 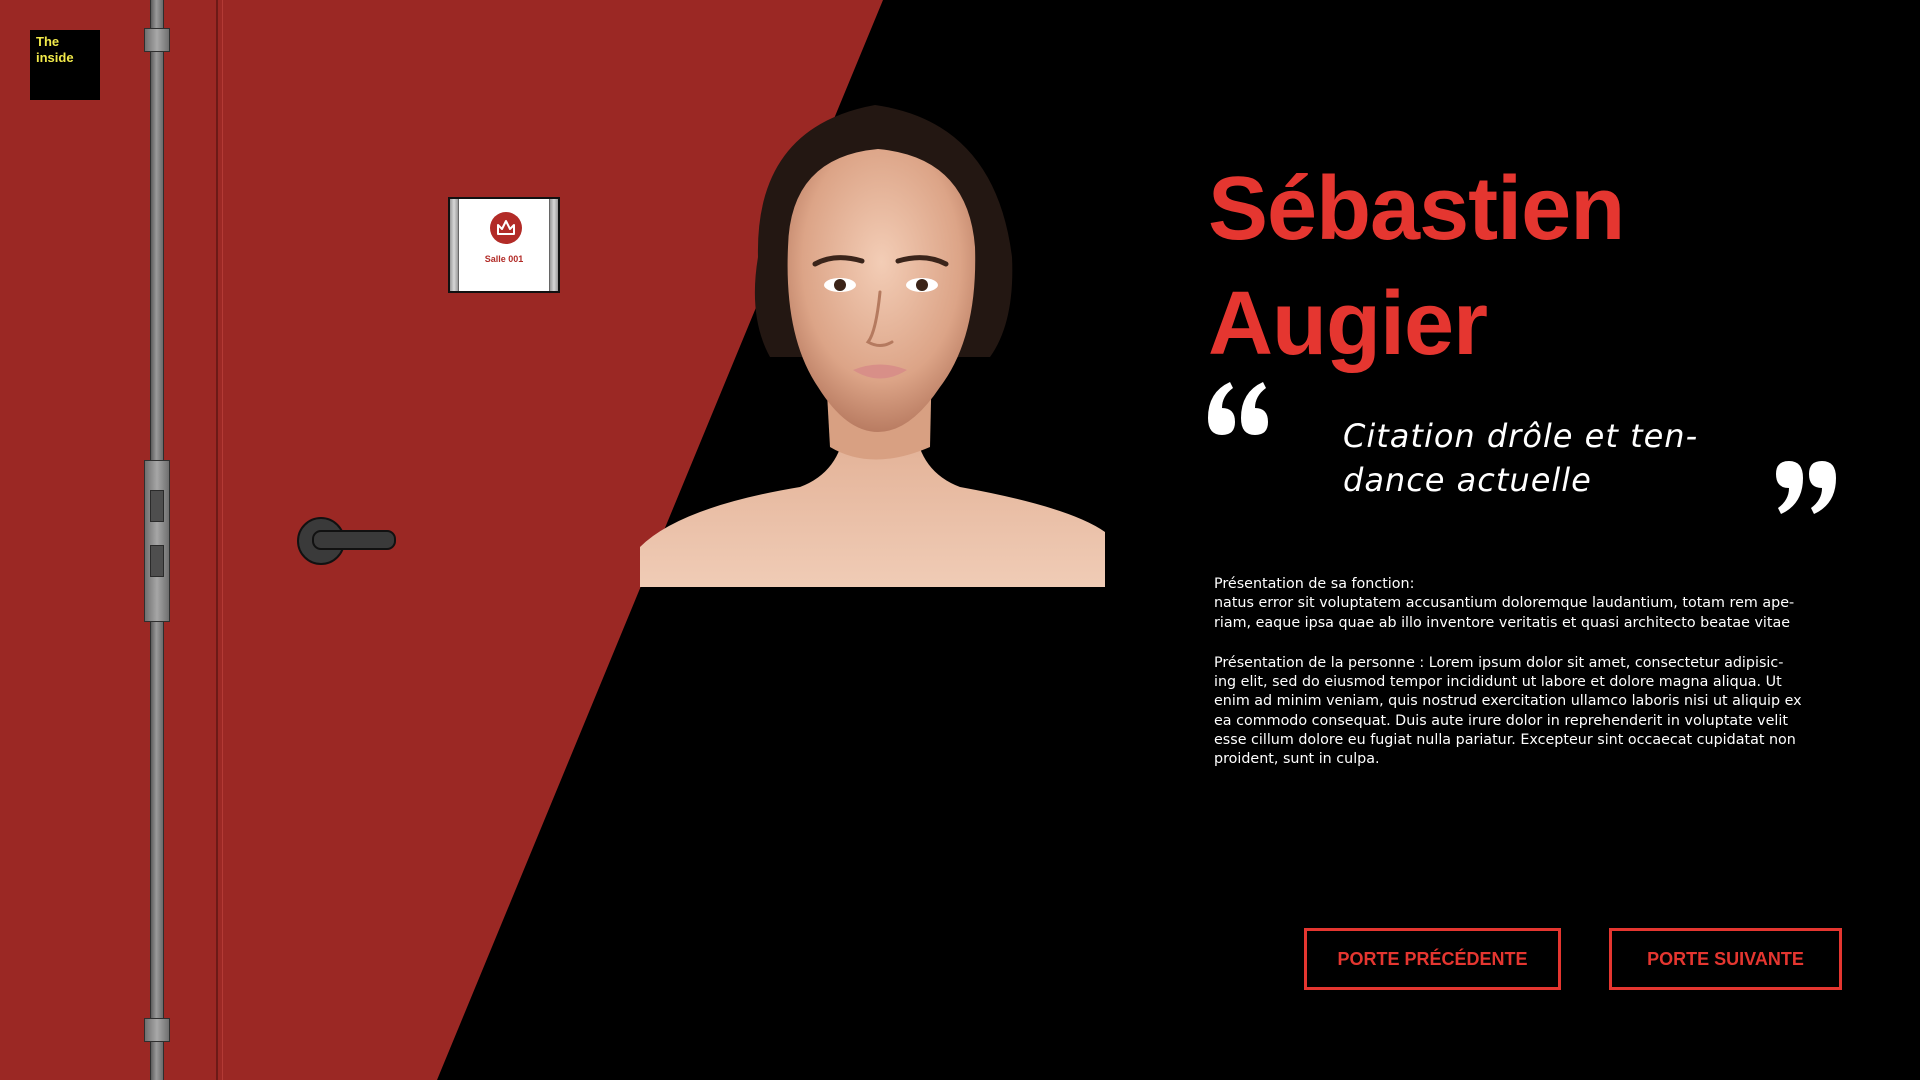 I want to click on next-door-button: PORTE SUIVANTE, so click(x=1725, y=959).